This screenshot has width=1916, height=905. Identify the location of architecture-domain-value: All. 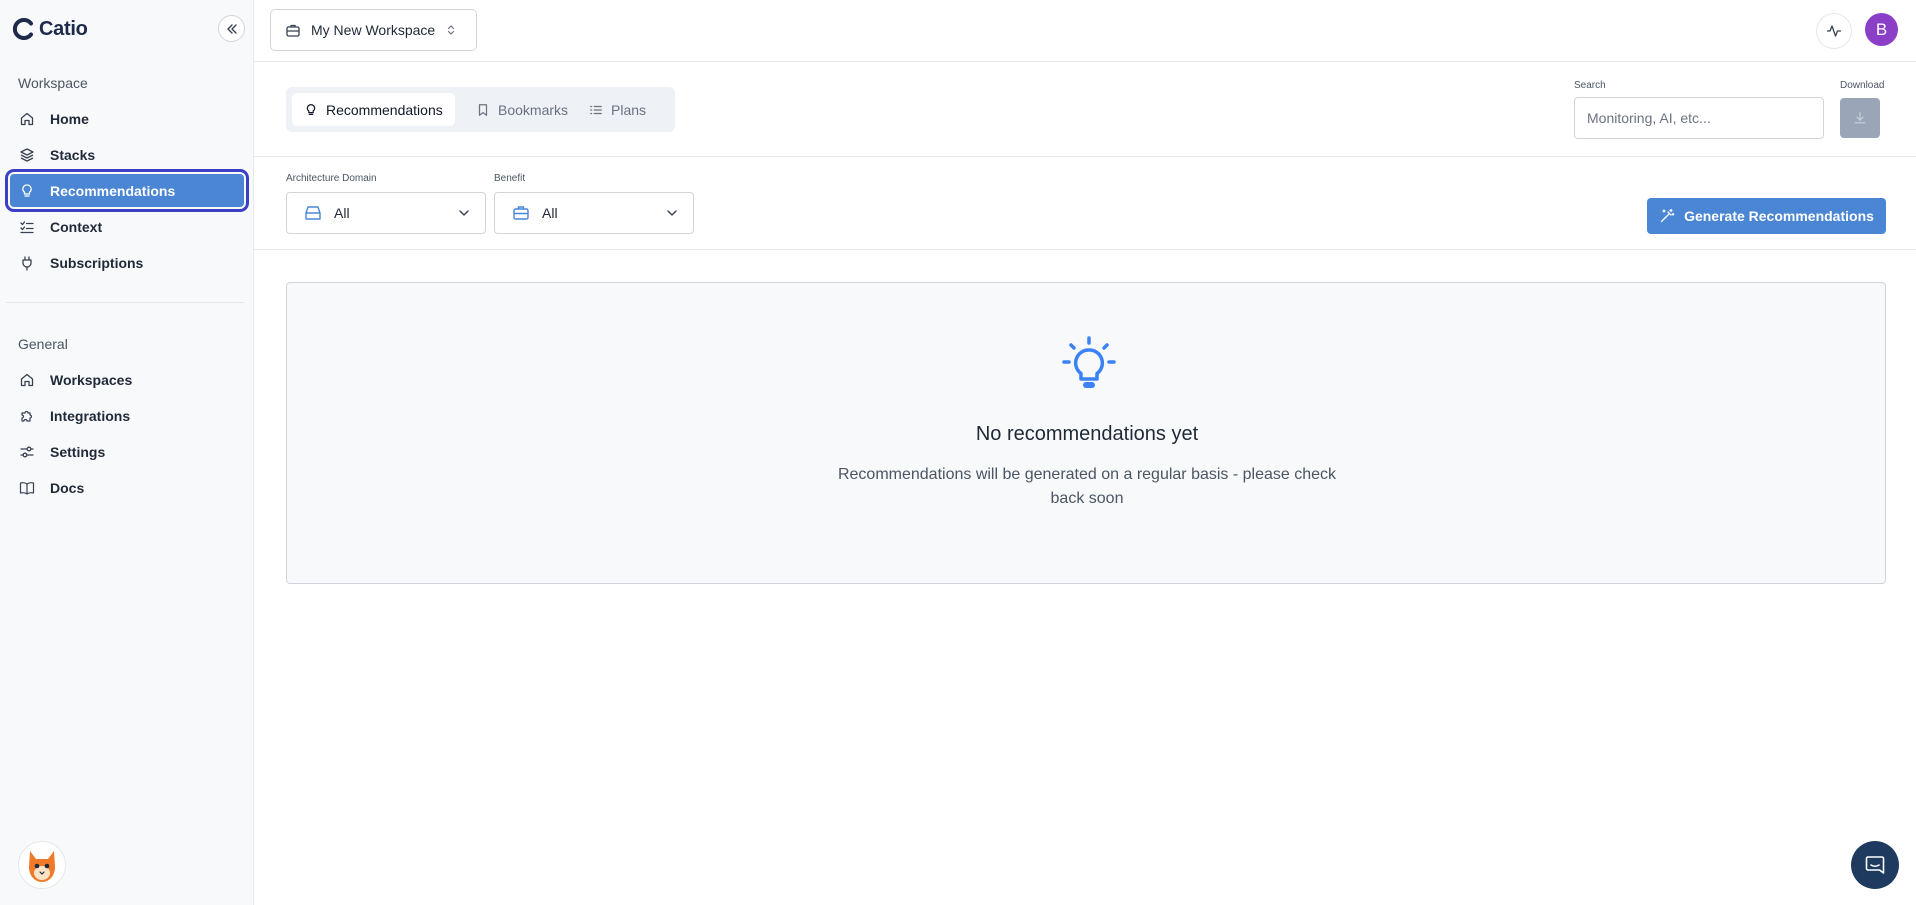
(342, 213).